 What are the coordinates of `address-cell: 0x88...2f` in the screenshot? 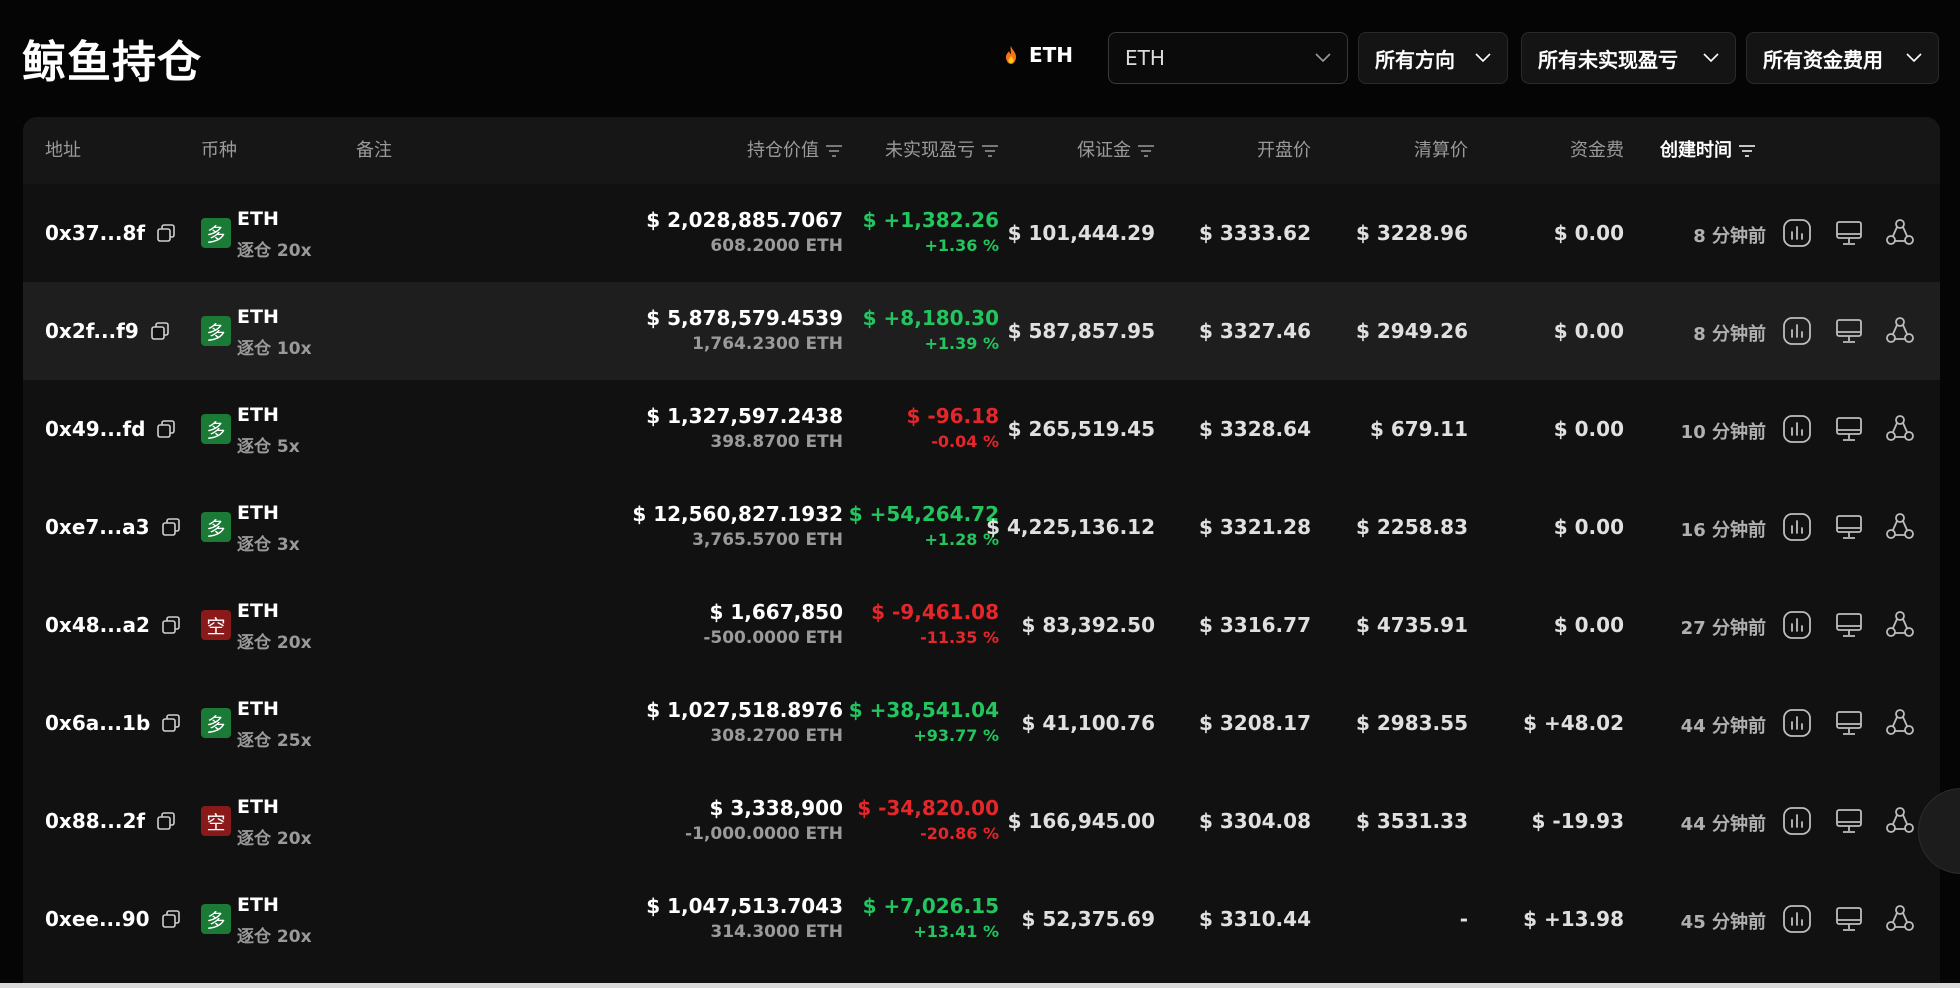 It's located at (111, 821).